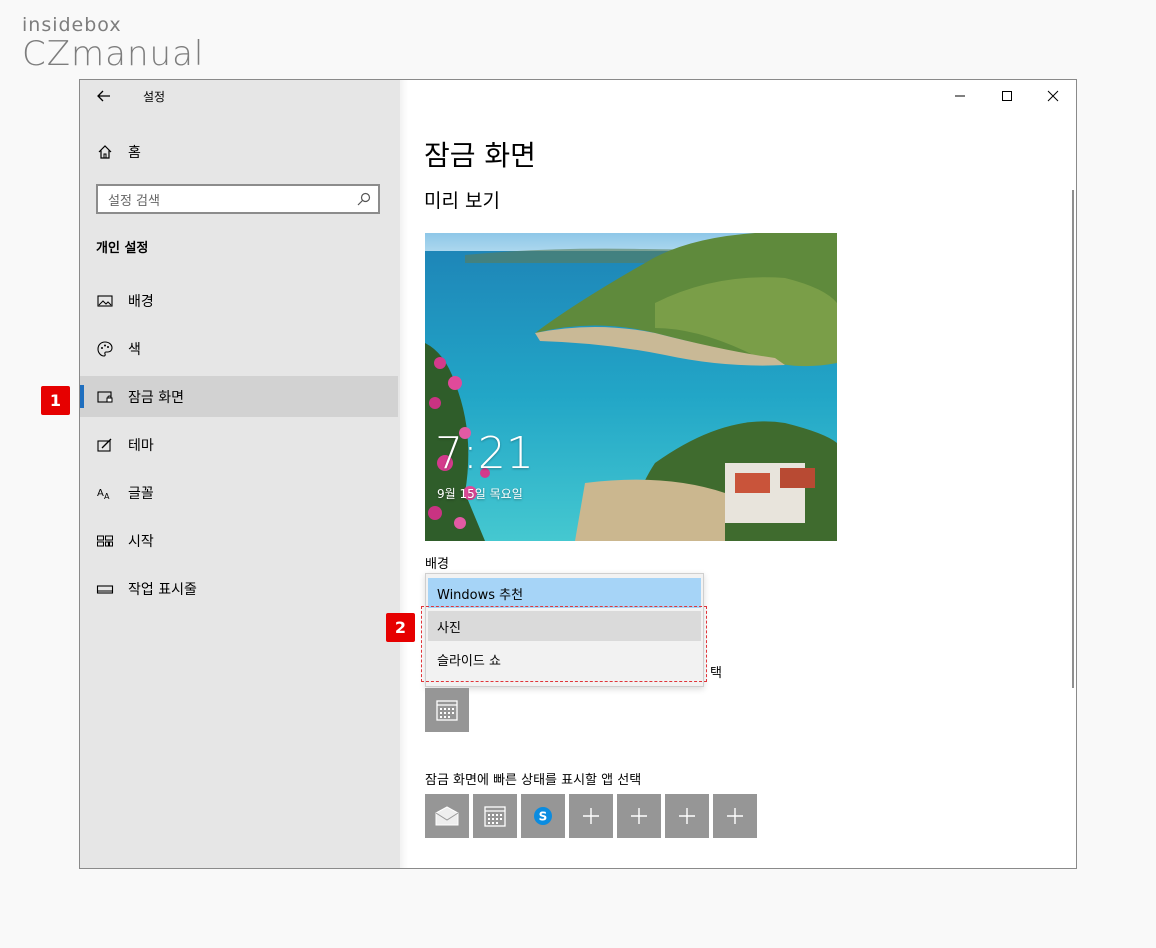 This screenshot has height=948, width=1156. What do you see at coordinates (462, 201) in the screenshot?
I see `preview-title: 미리 보기` at bounding box center [462, 201].